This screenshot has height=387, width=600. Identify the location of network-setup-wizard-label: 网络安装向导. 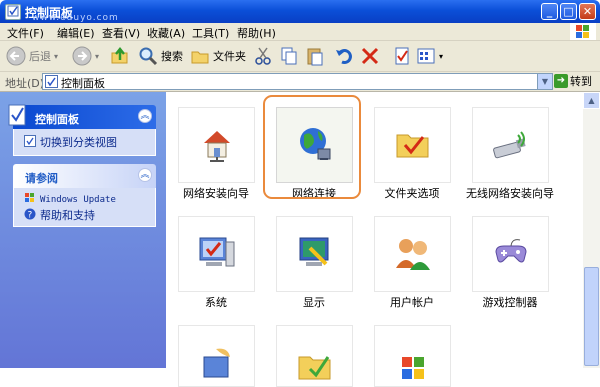
(216, 193).